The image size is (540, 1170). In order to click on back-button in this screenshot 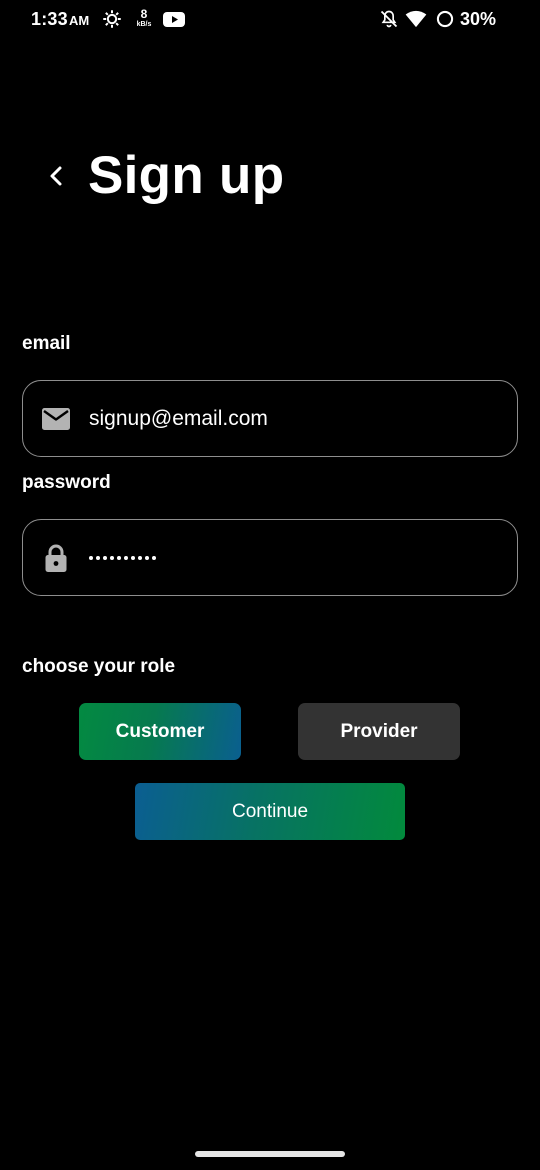, I will do `click(56, 176)`.